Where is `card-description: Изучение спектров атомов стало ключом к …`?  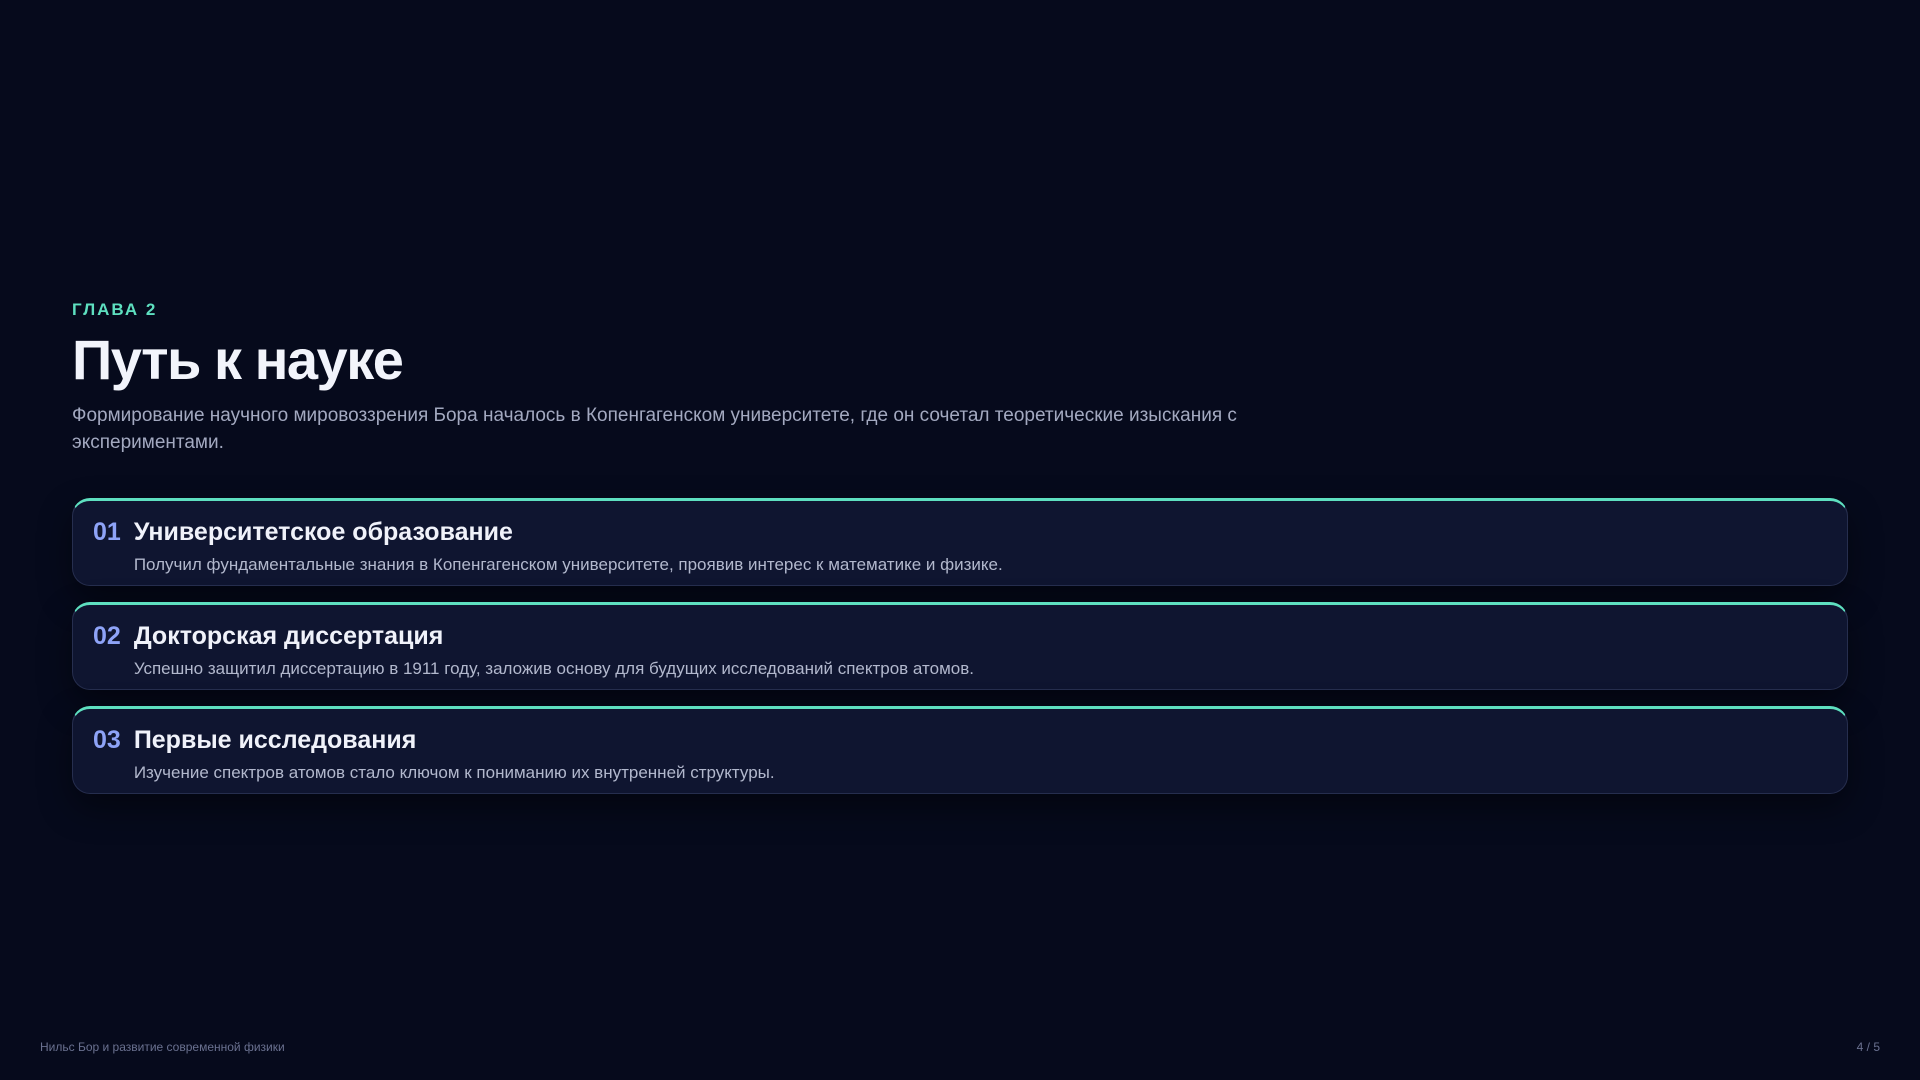 card-description: Изучение спектров атомов стало ключом к … is located at coordinates (454, 772).